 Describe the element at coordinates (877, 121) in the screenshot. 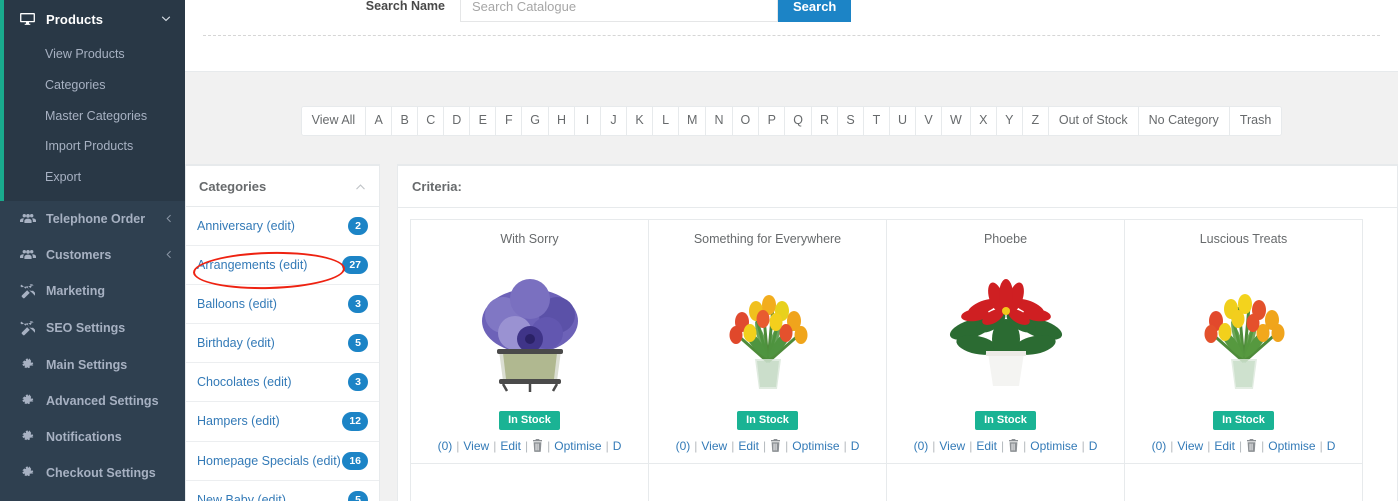

I see `filter-t: T` at that location.